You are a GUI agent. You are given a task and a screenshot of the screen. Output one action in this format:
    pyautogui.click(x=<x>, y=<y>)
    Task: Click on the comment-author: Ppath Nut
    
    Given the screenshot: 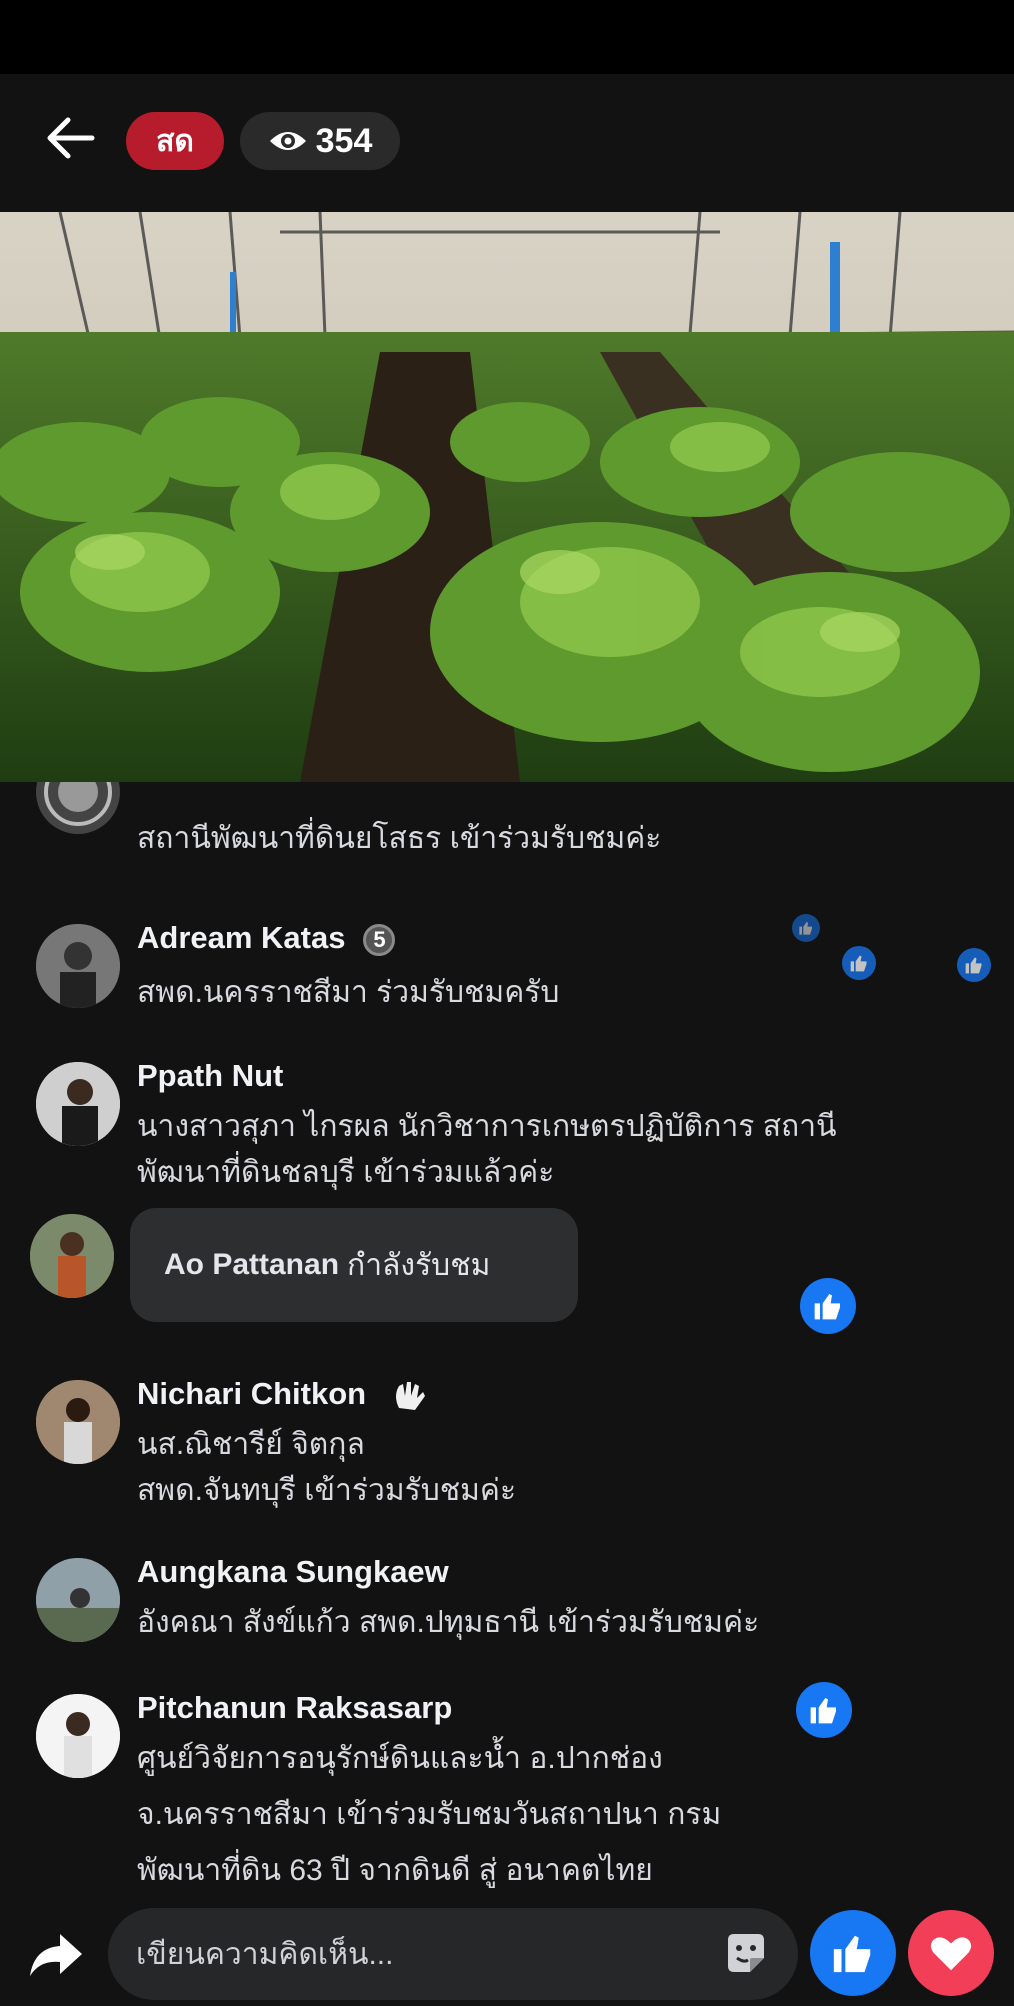 What is the action you would take?
    pyautogui.click(x=210, y=1076)
    